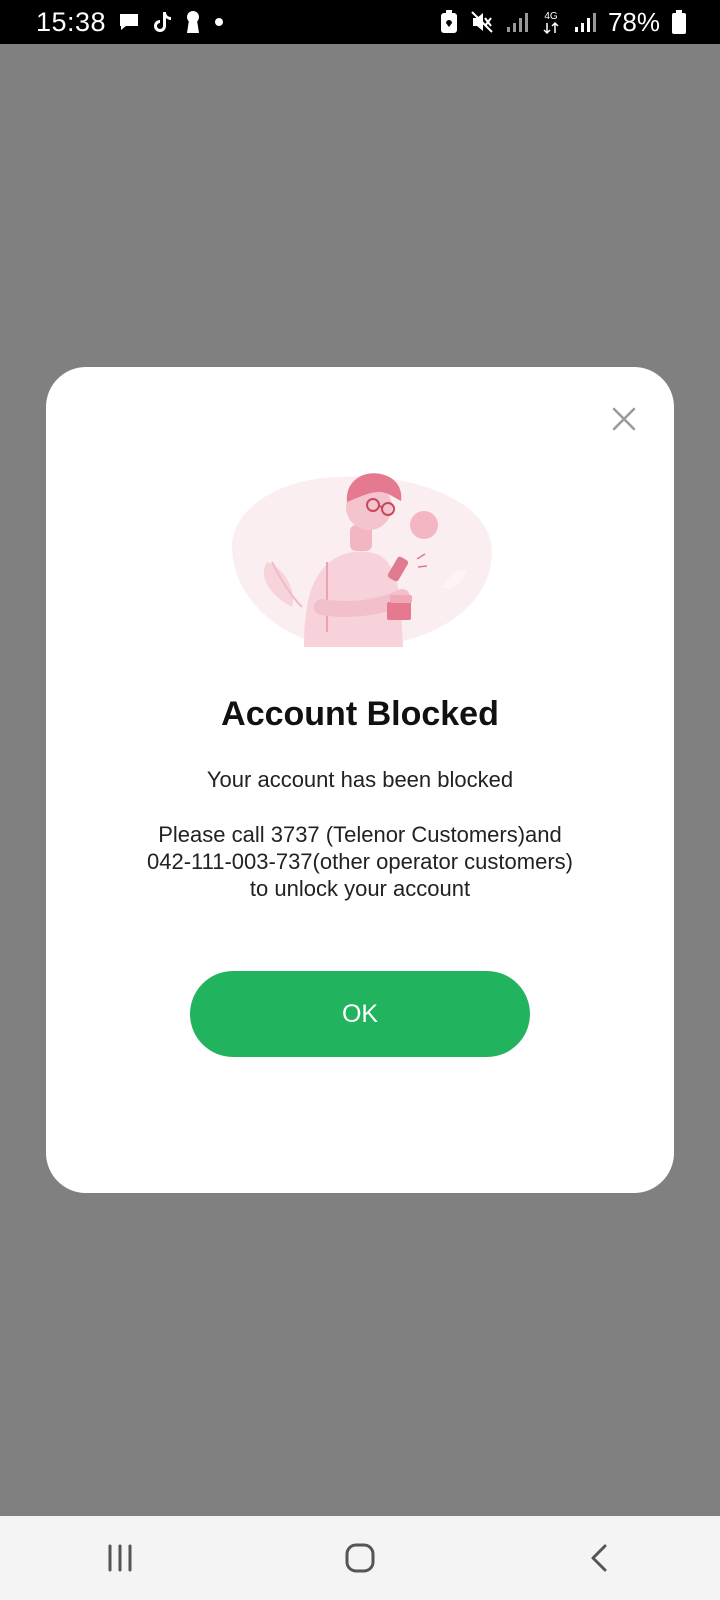  I want to click on message-icon, so click(129, 22).